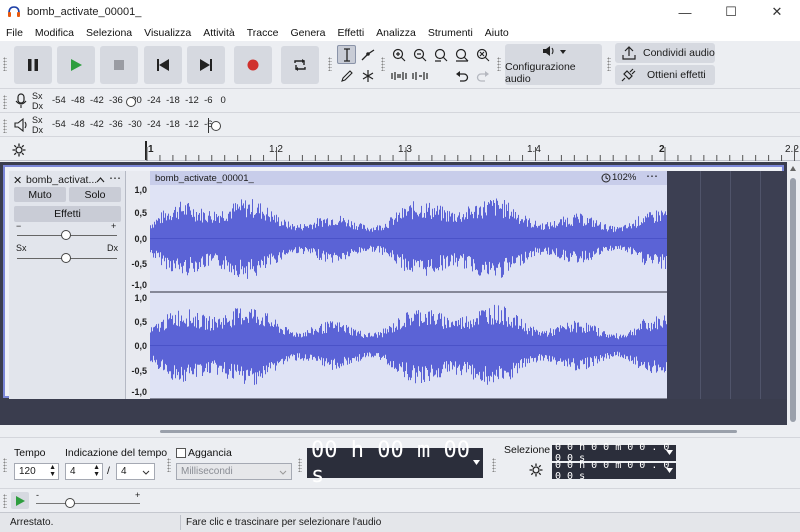 Image resolution: width=800 pixels, height=532 pixels. I want to click on microphone-icon, so click(21, 101).